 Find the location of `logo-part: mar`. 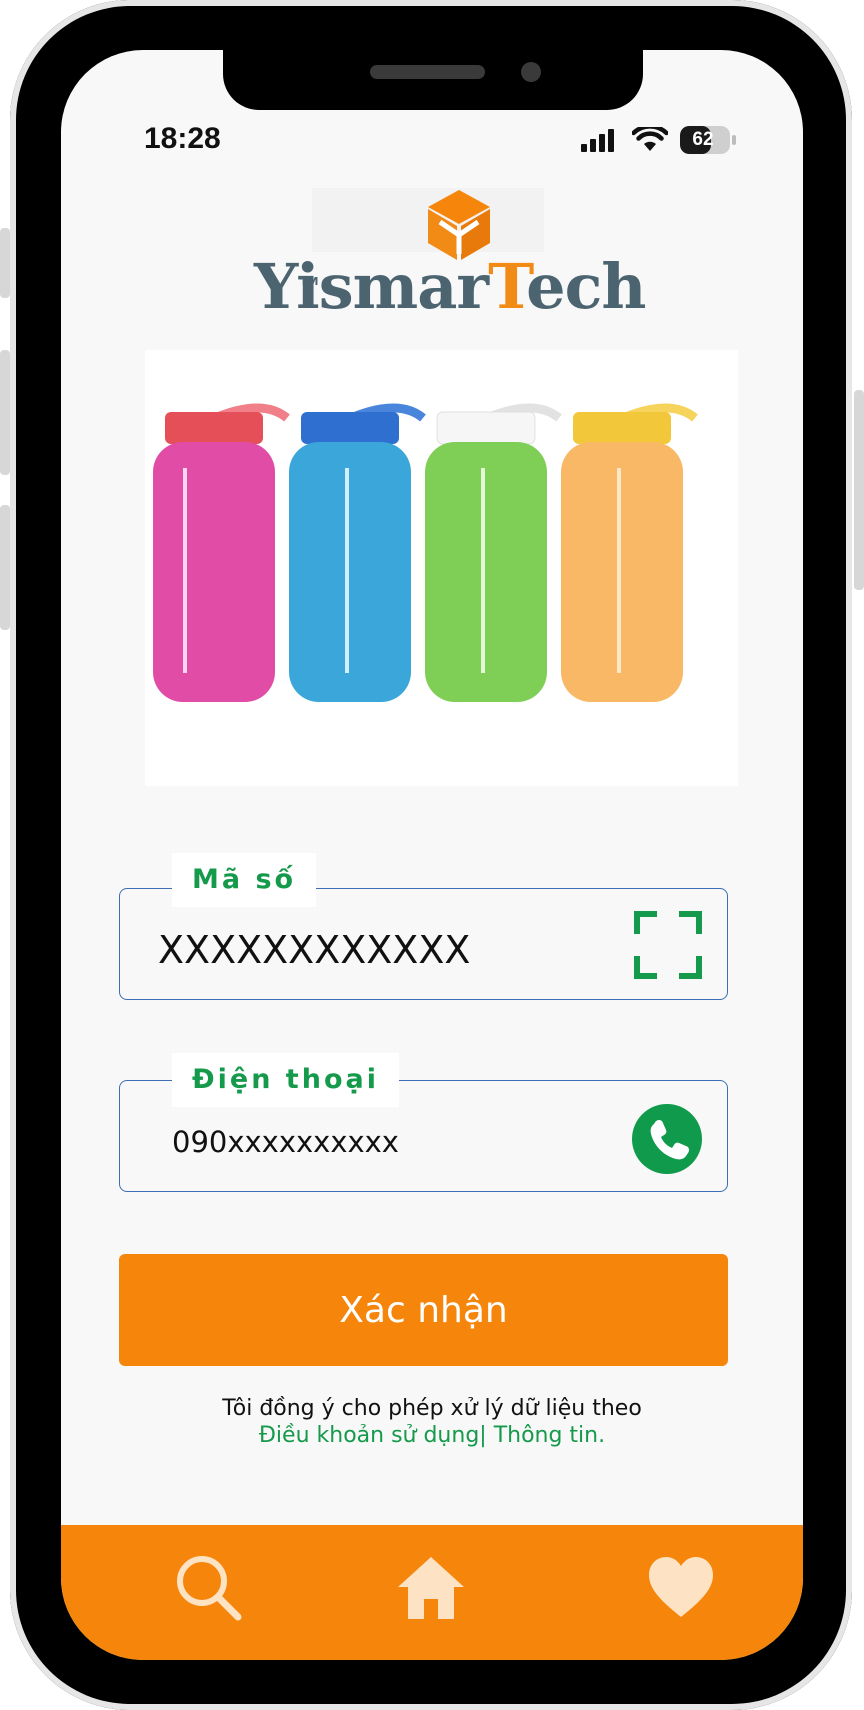

logo-part: mar is located at coordinates (420, 286).